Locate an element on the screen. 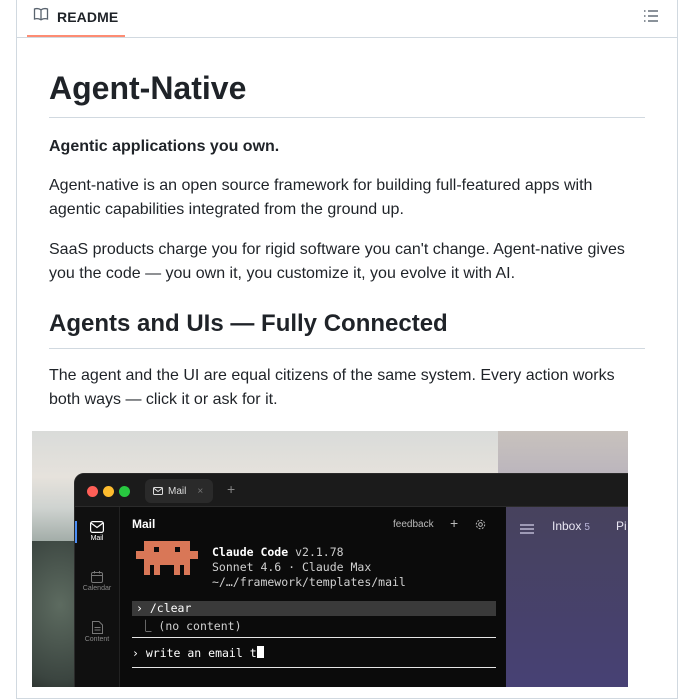 The height and width of the screenshot is (699, 694). page-title: Agent-Native is located at coordinates (347, 93).